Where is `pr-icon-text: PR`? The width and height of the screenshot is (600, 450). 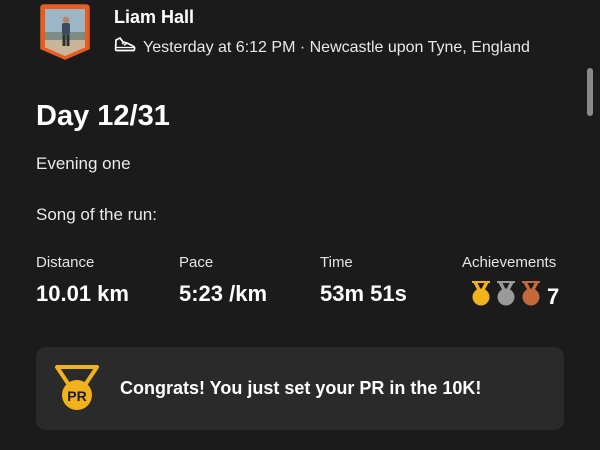
pr-icon-text: PR is located at coordinates (76, 396).